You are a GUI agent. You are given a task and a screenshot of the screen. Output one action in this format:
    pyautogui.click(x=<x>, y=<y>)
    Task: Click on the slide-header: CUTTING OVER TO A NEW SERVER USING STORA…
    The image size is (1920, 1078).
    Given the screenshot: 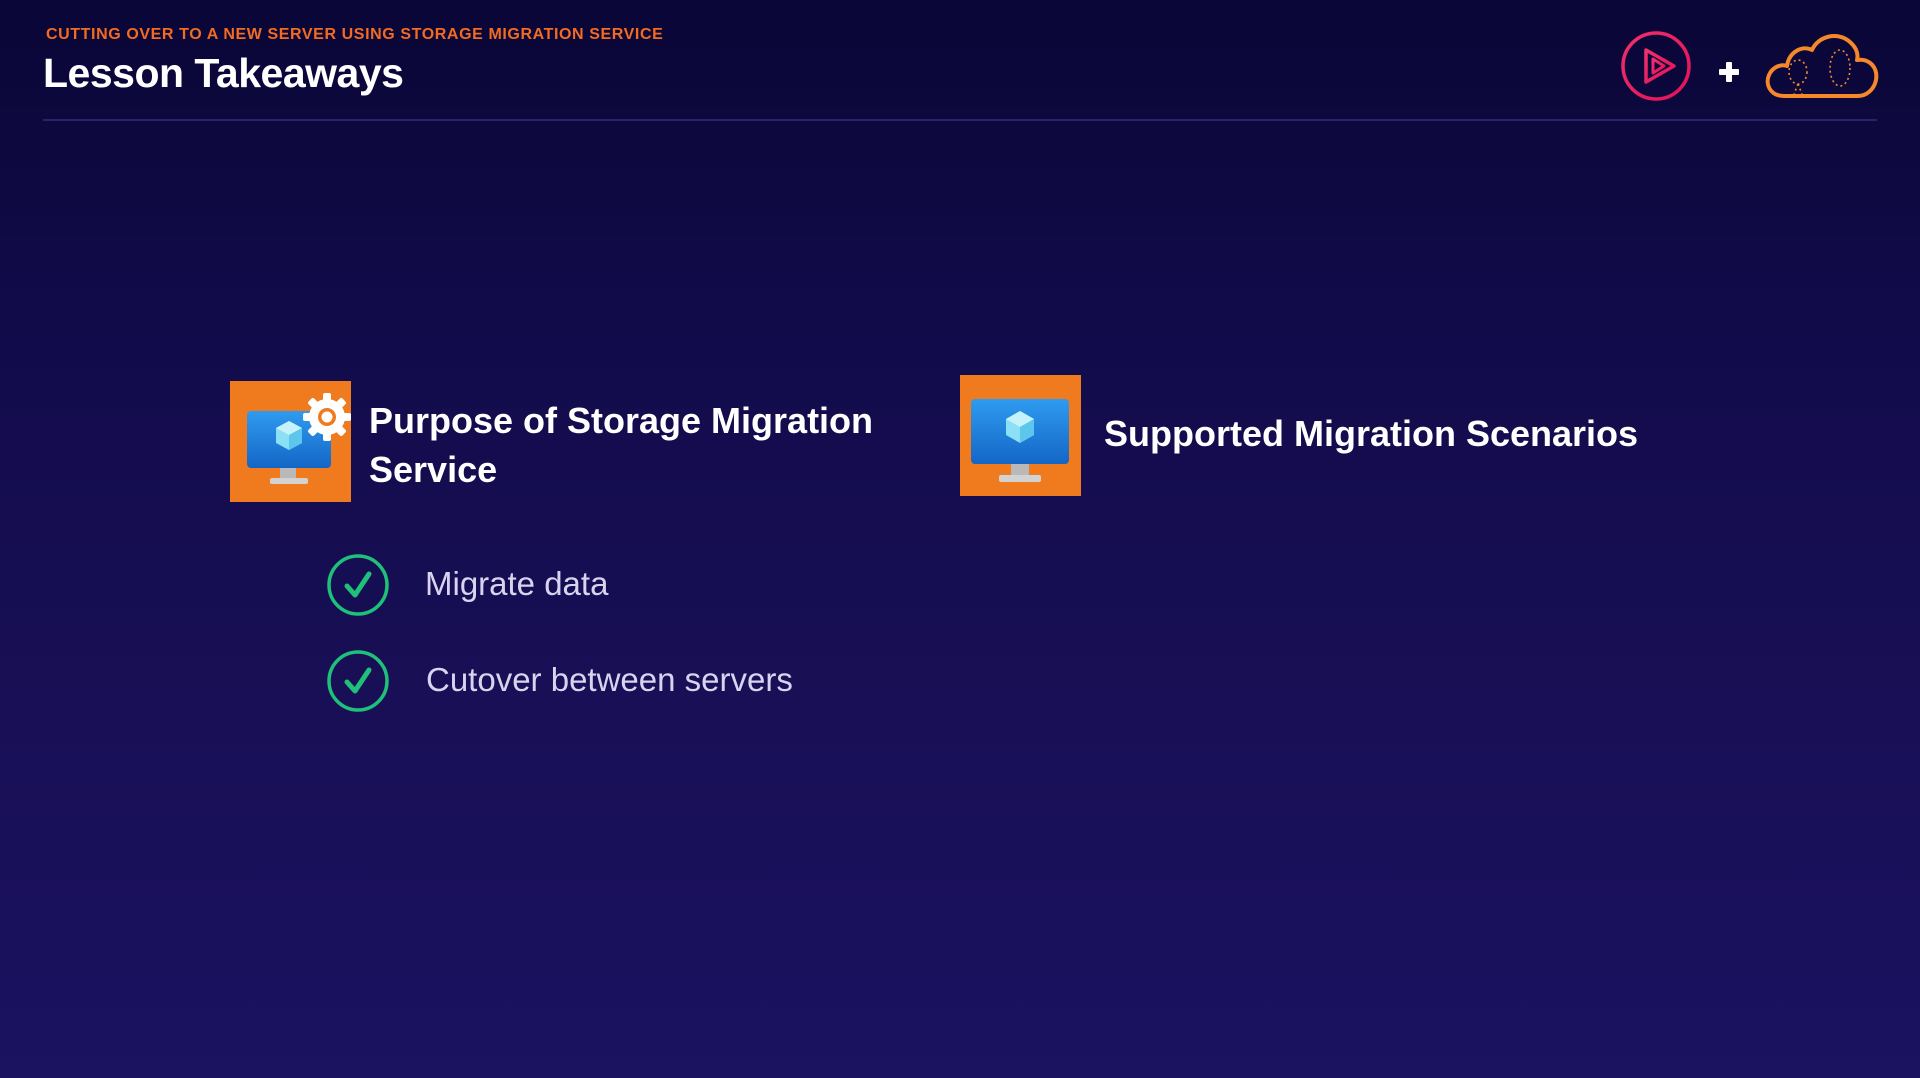 What is the action you would take?
    pyautogui.click(x=960, y=61)
    